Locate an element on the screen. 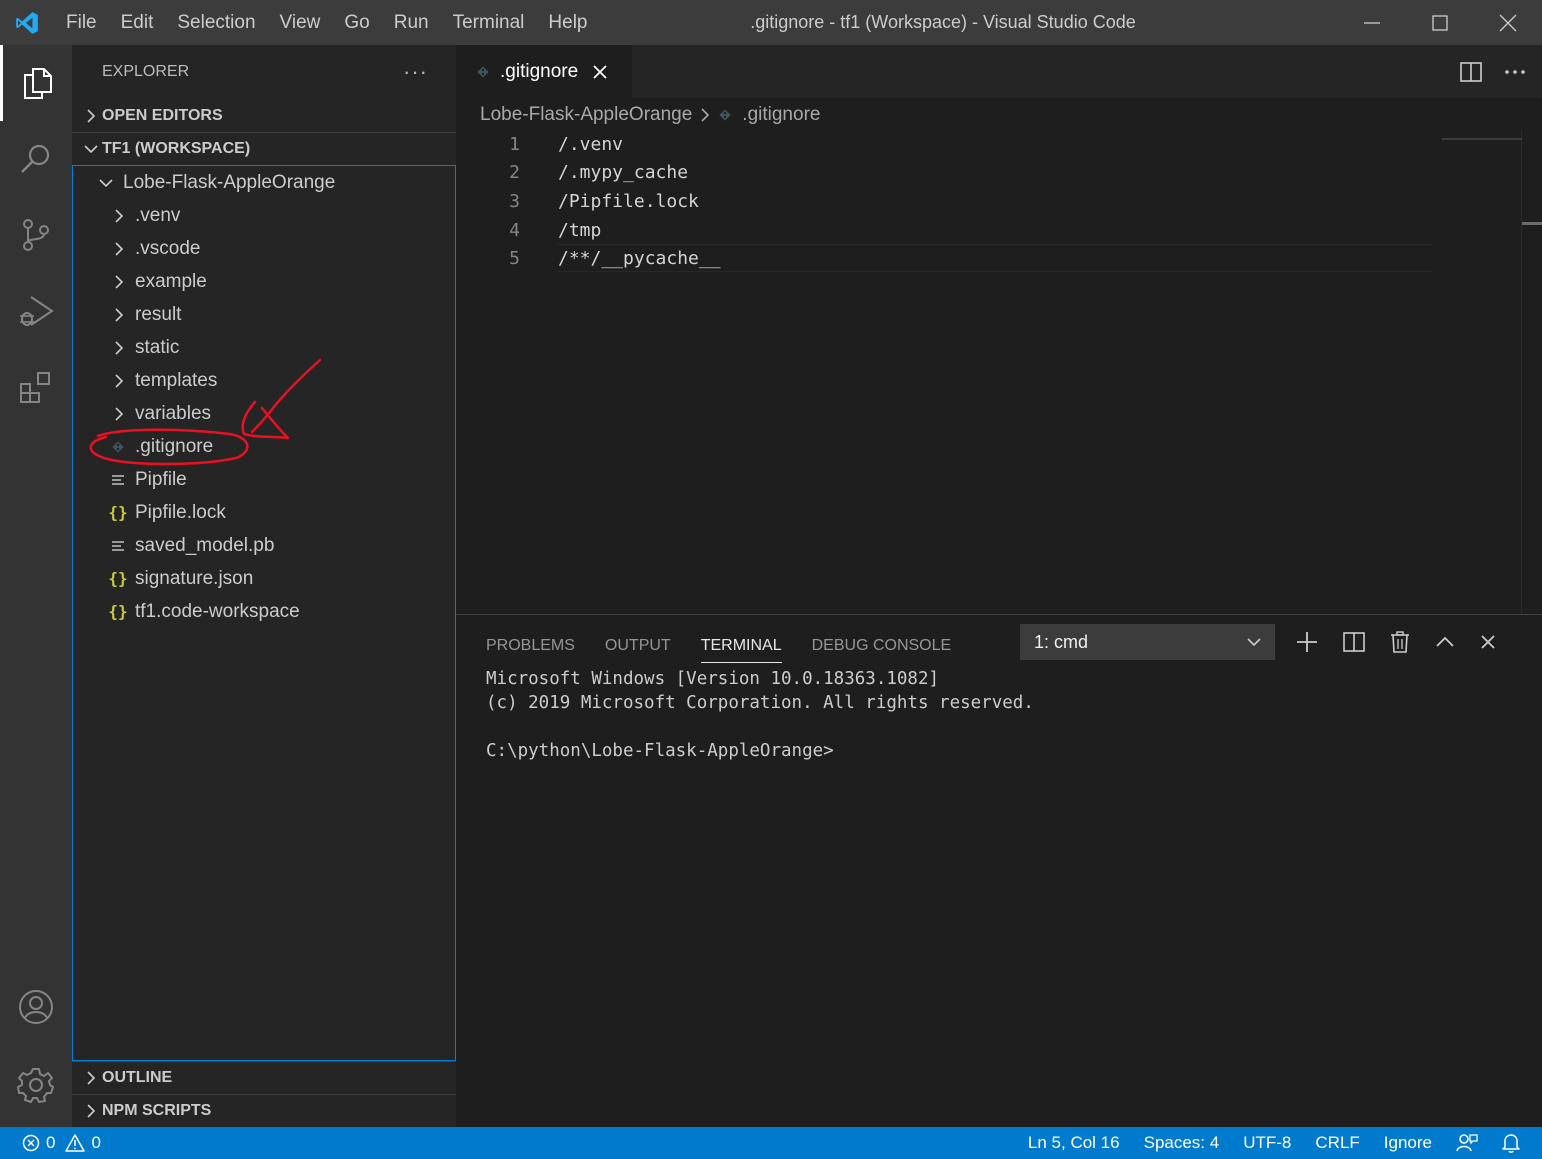 The width and height of the screenshot is (1542, 1159). line-number: 5 is located at coordinates (514, 259).